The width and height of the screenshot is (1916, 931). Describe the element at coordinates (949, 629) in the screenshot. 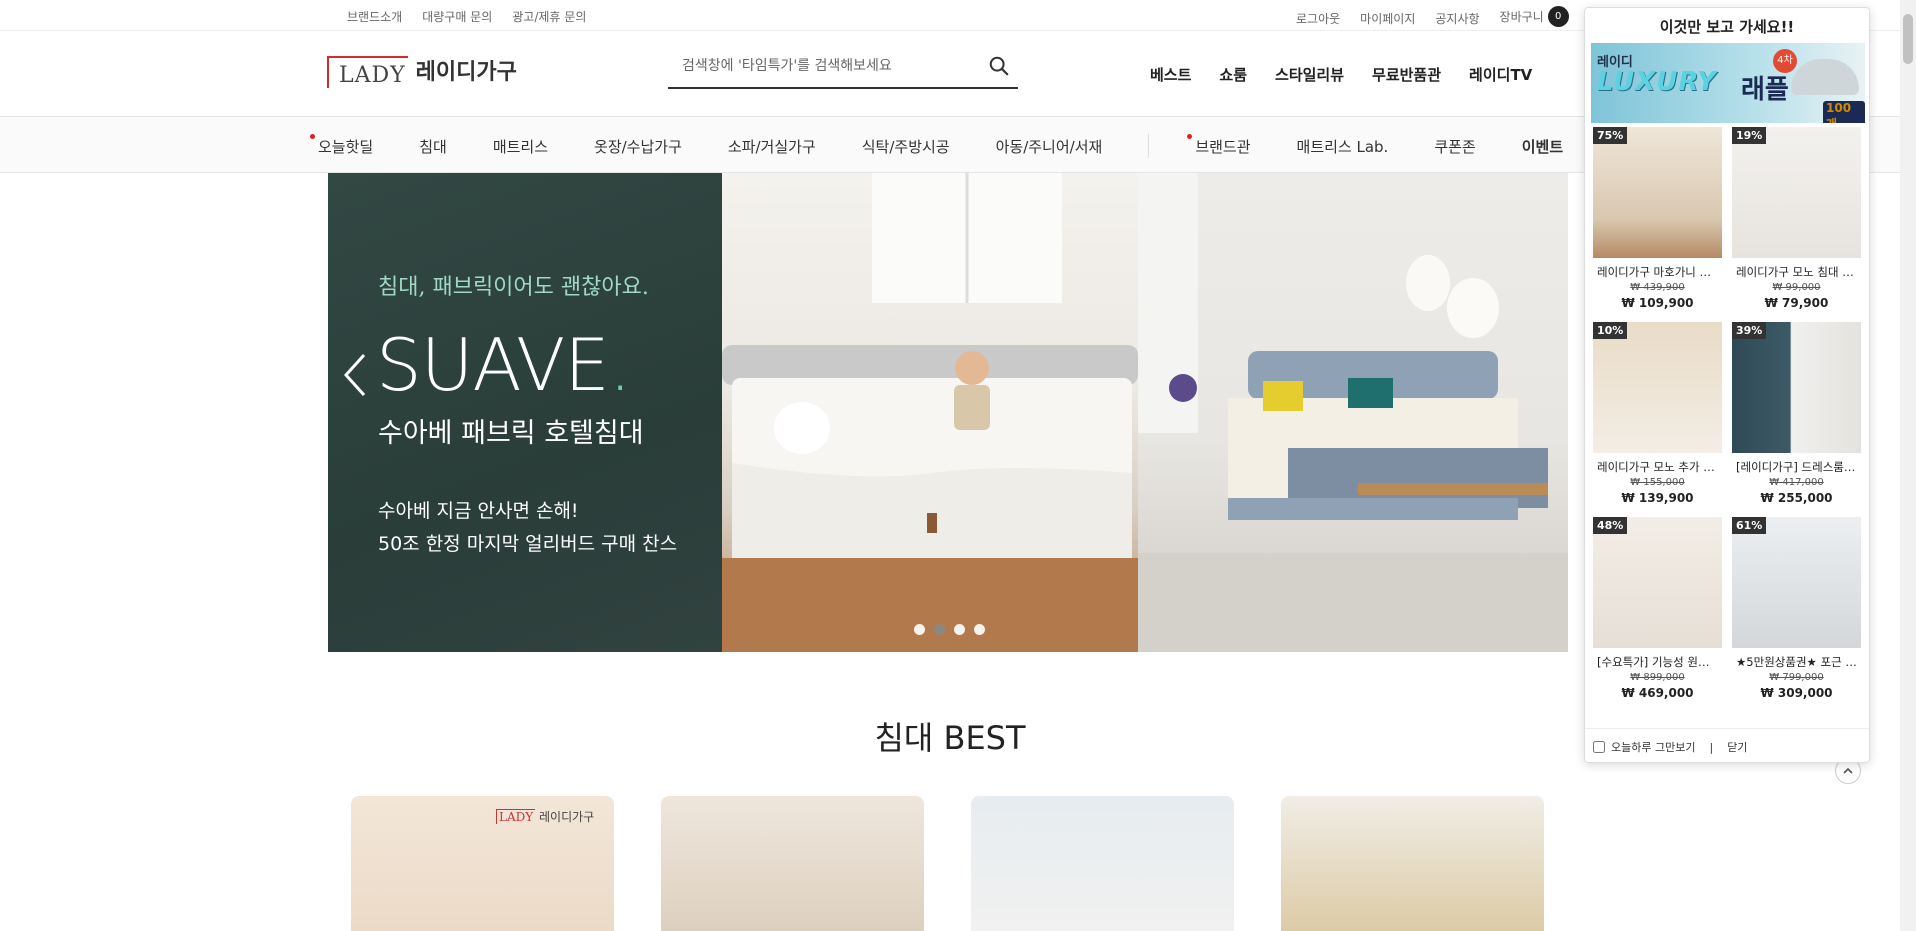

I see `banner-pagination` at that location.